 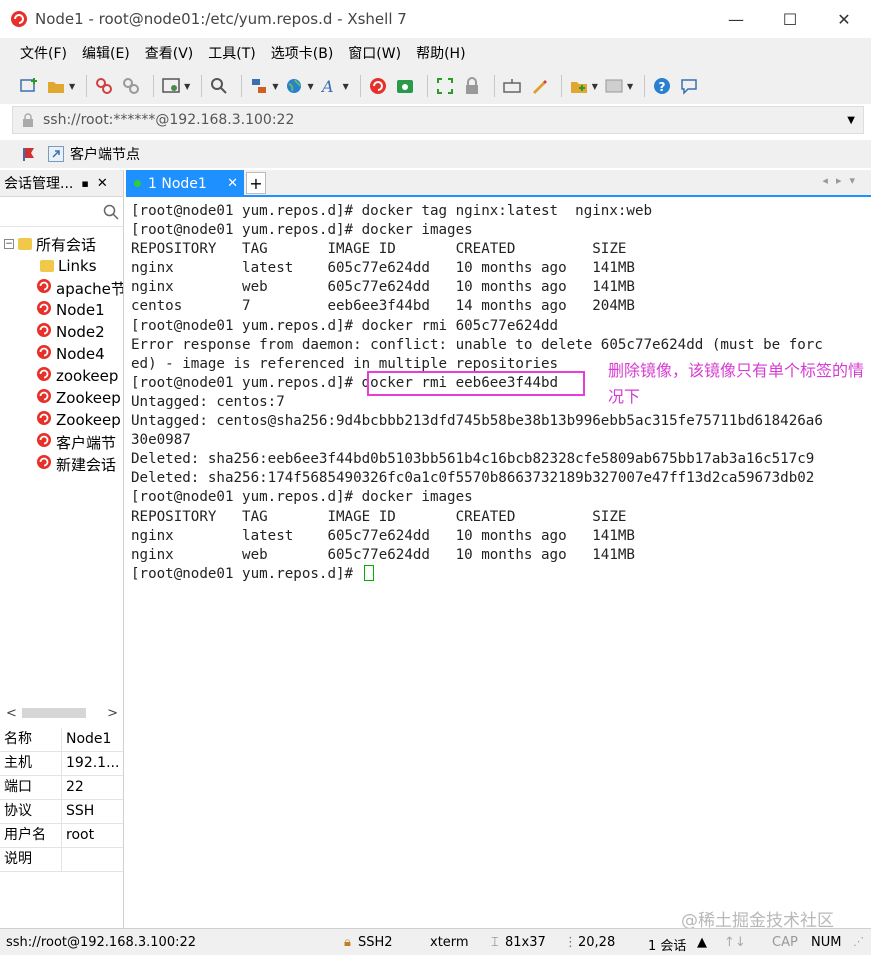 What do you see at coordinates (256, 183) in the screenshot?
I see `add-tab-button: +` at bounding box center [256, 183].